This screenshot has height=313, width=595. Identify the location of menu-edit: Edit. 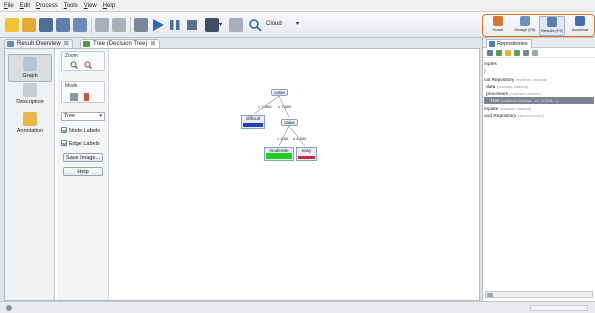
(25, 6).